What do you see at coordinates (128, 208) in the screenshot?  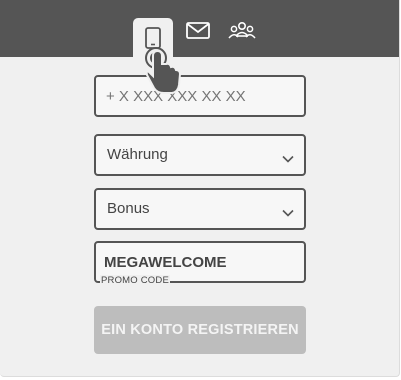 I see `bonus-select-label: Bonus` at bounding box center [128, 208].